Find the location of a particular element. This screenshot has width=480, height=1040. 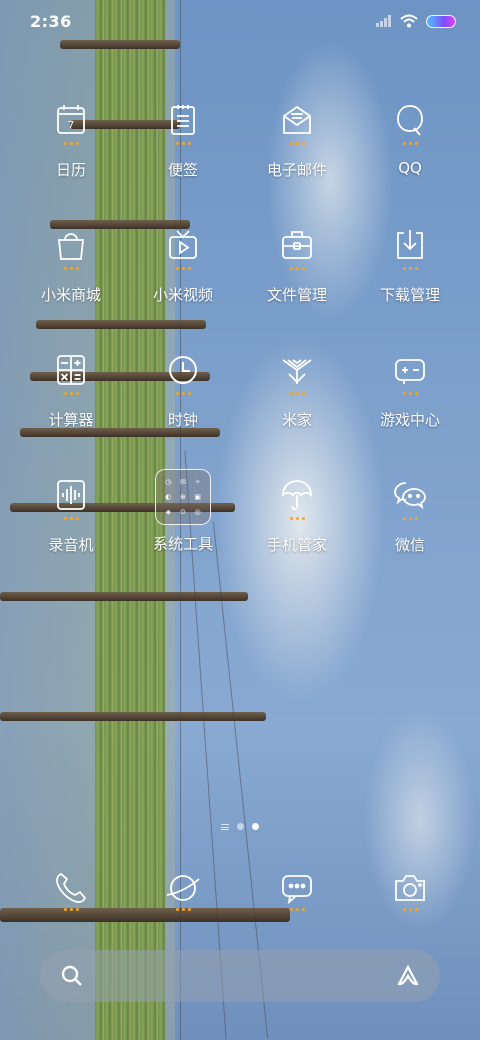

dock-camera is located at coordinates (410, 891).